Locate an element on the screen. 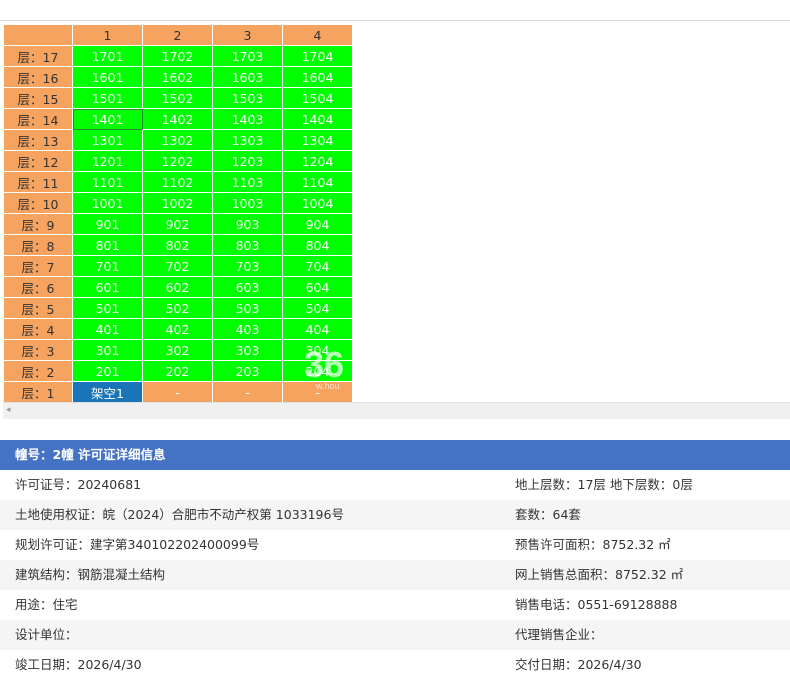 This screenshot has height=695, width=790. unit-cell: 702 is located at coordinates (177, 266).